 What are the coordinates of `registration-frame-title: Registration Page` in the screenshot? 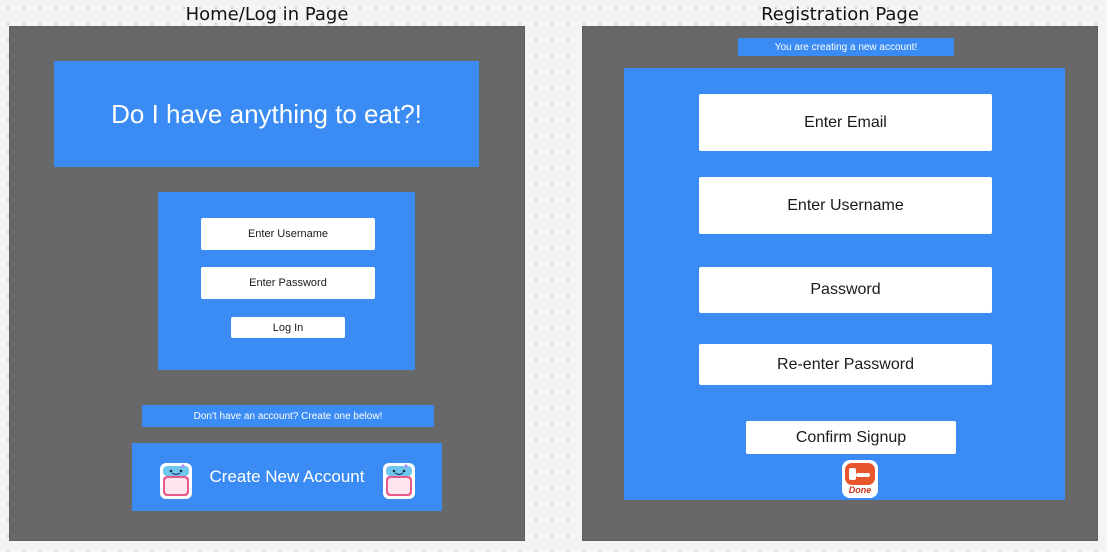 It's located at (840, 14).